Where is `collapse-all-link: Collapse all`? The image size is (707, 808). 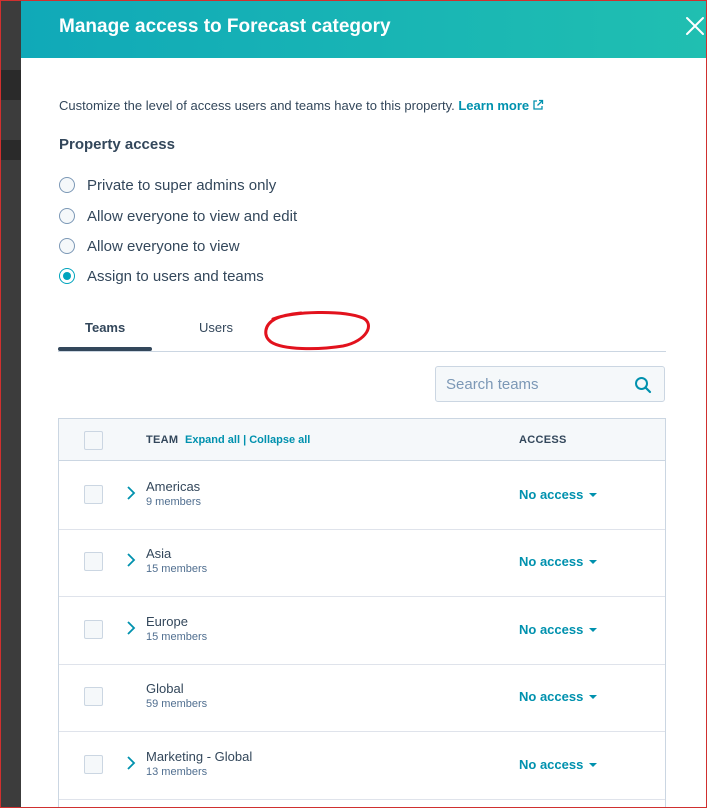 collapse-all-link: Collapse all is located at coordinates (279, 440).